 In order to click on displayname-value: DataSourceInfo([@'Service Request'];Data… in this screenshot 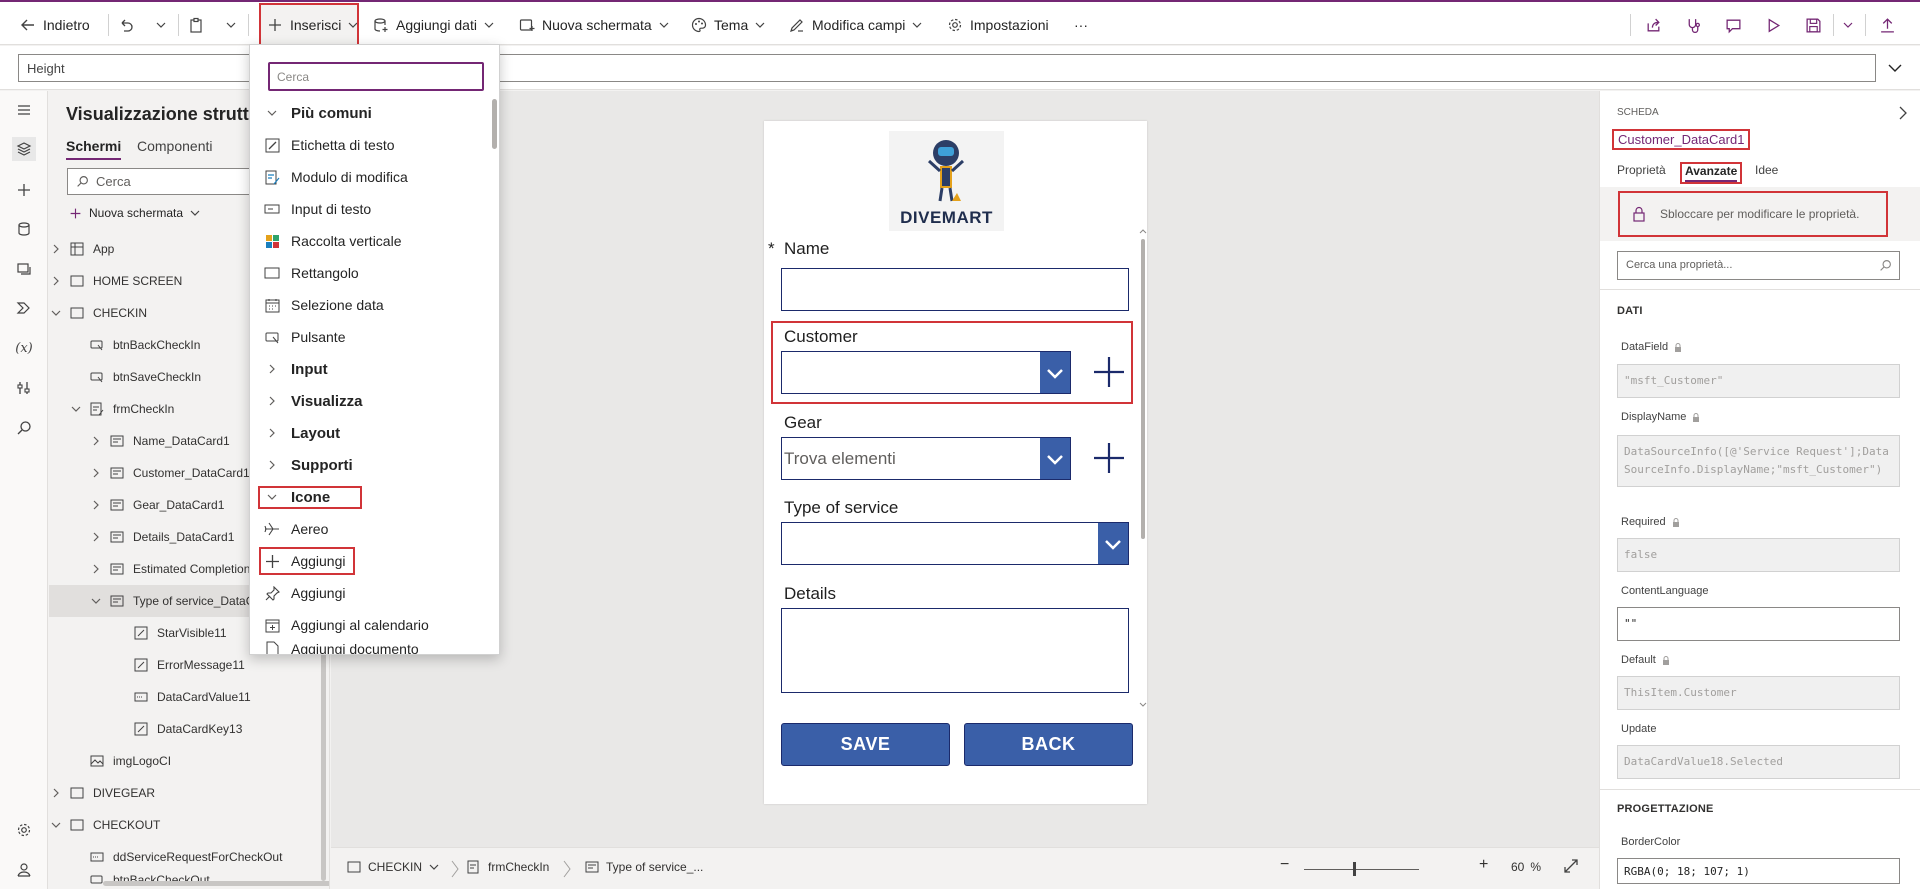, I will do `click(1758, 461)`.